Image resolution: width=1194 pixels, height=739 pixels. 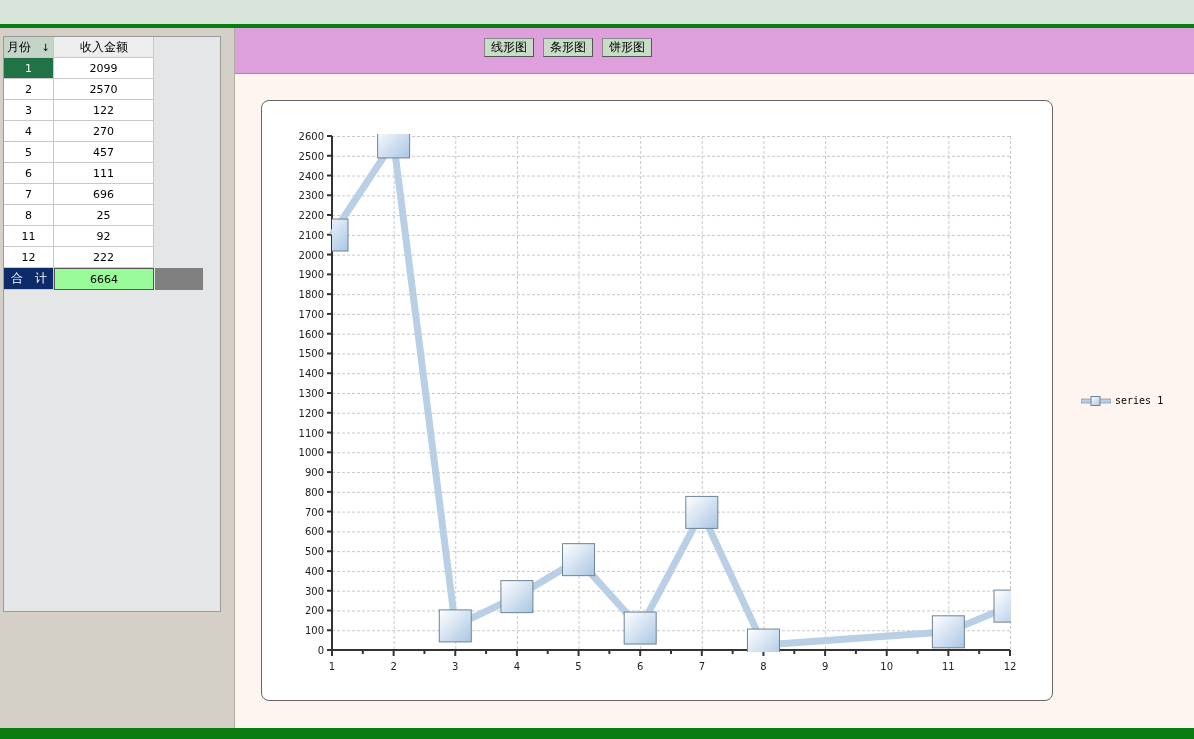 What do you see at coordinates (517, 666) in the screenshot?
I see `axis-label: 4` at bounding box center [517, 666].